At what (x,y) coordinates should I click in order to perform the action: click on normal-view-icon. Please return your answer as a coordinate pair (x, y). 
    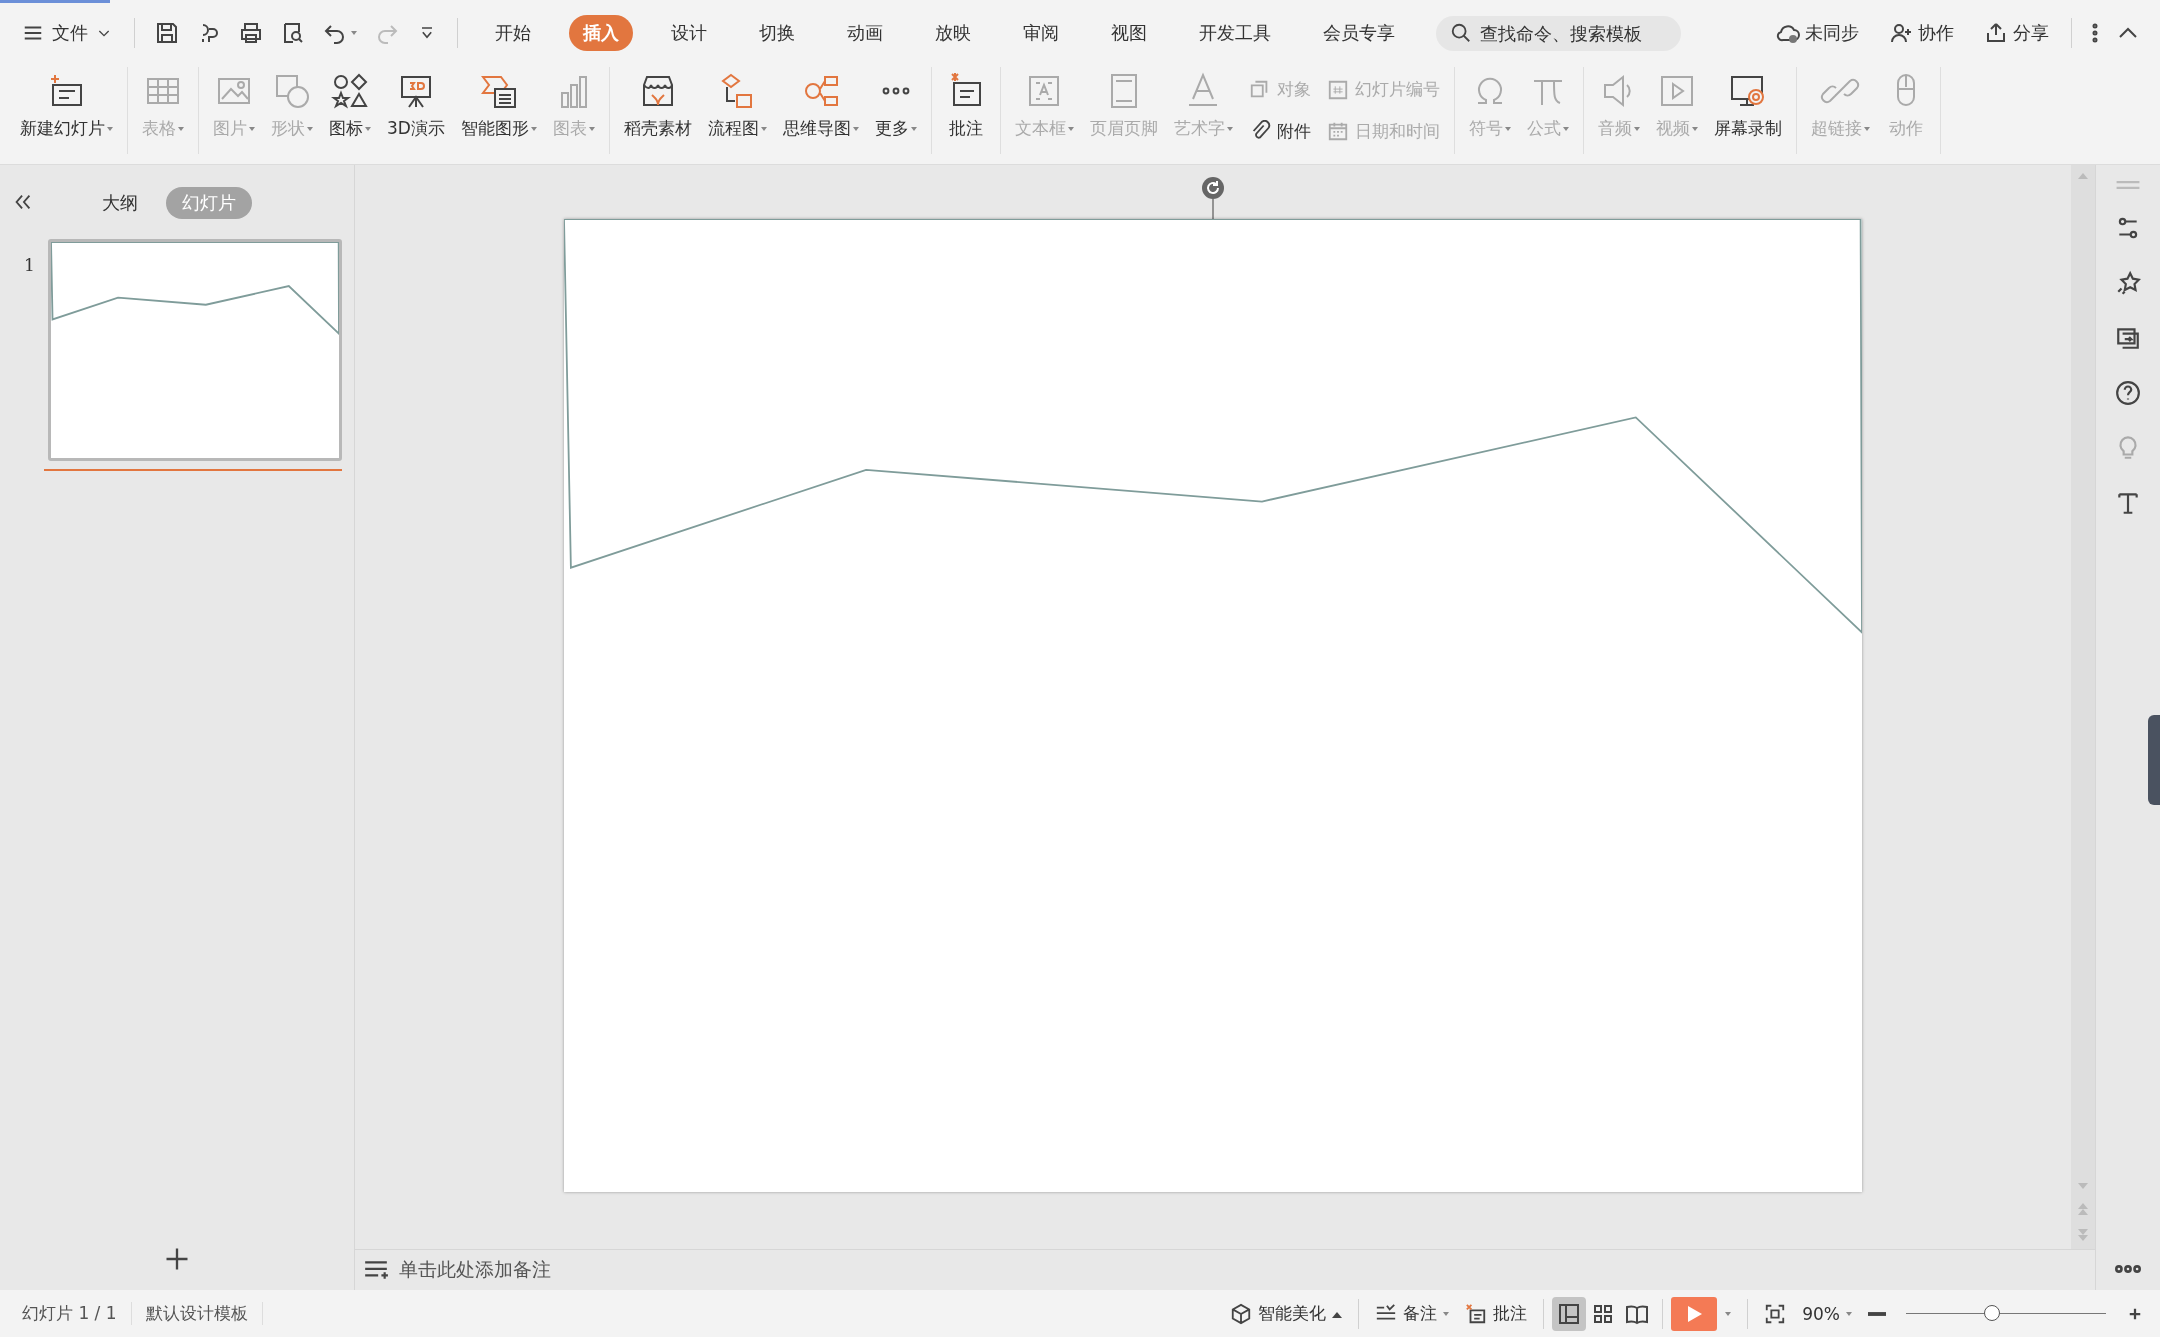
    Looking at the image, I should click on (1569, 1313).